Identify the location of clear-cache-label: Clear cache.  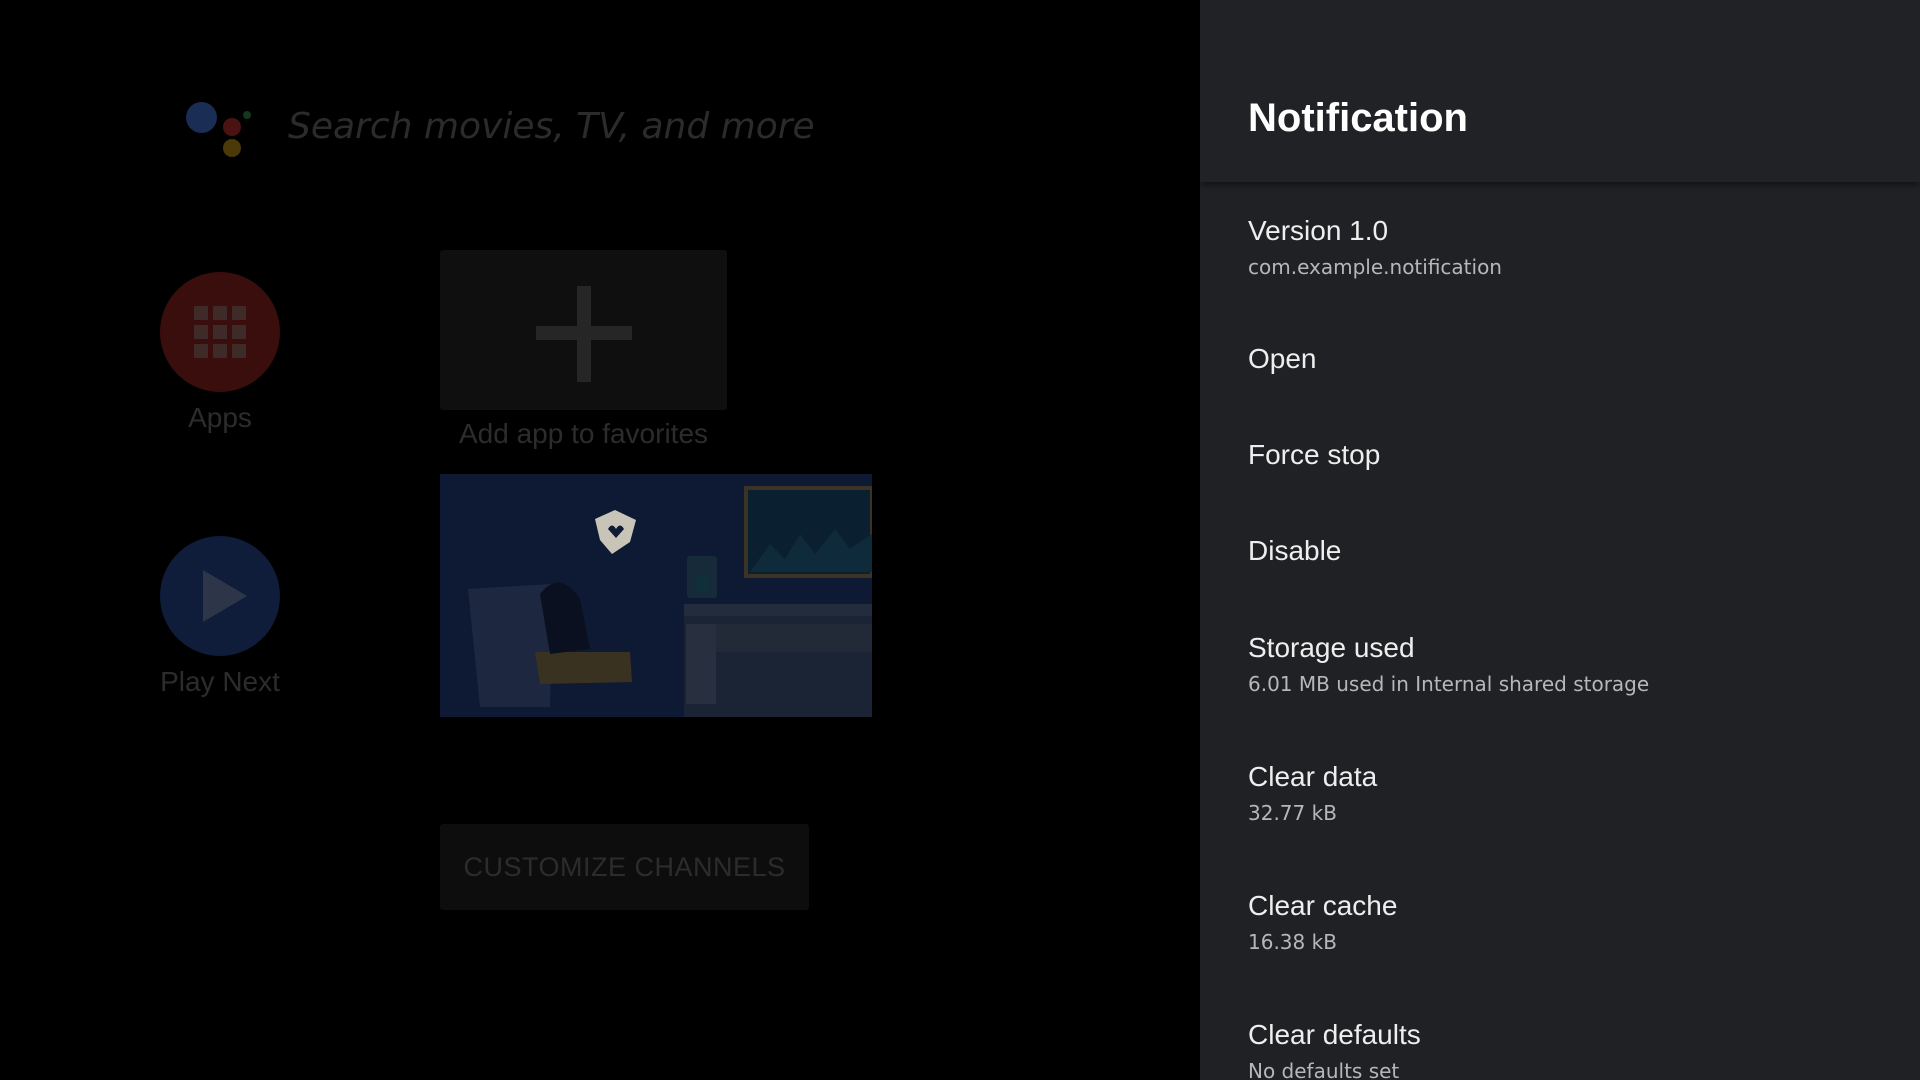
(1323, 905).